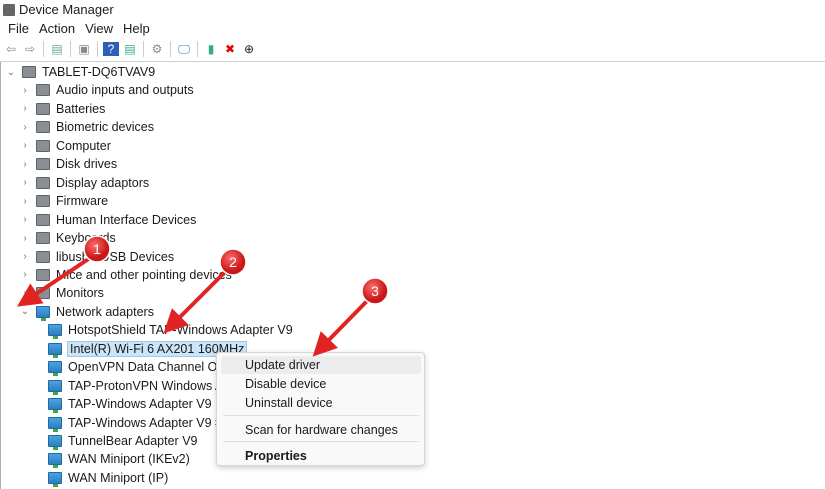 This screenshot has width=825, height=489. Describe the element at coordinates (205, 291) in the screenshot. I see `annotation-2: 2` at that location.